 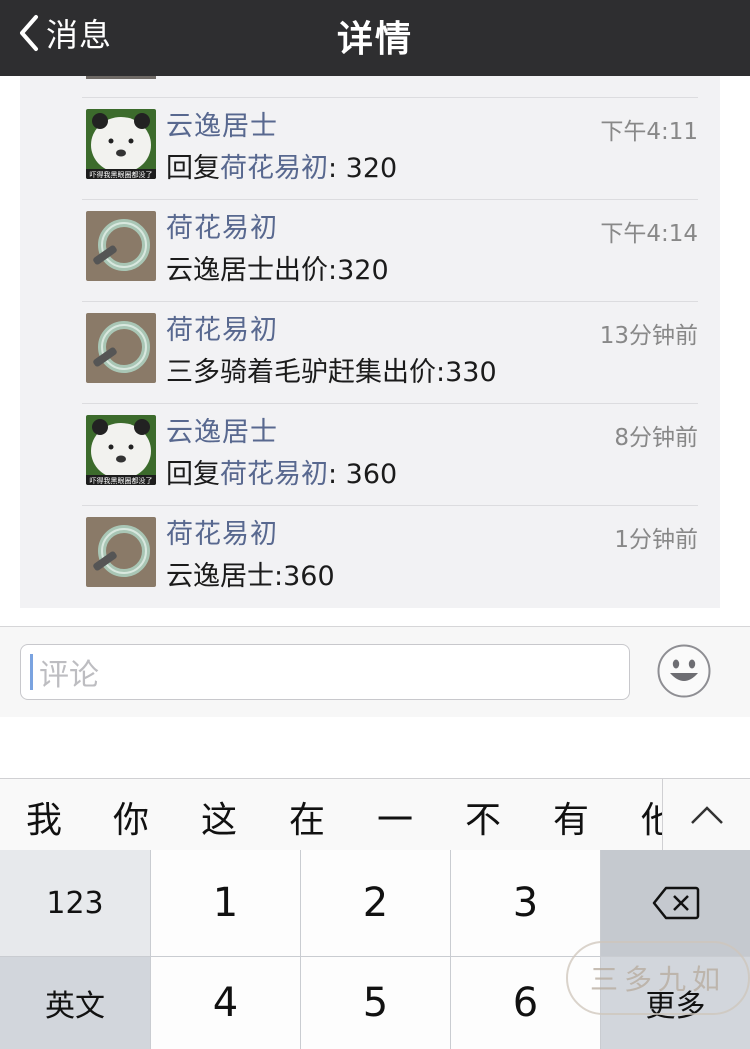 I want to click on keyboard-spacer, so click(x=375, y=747).